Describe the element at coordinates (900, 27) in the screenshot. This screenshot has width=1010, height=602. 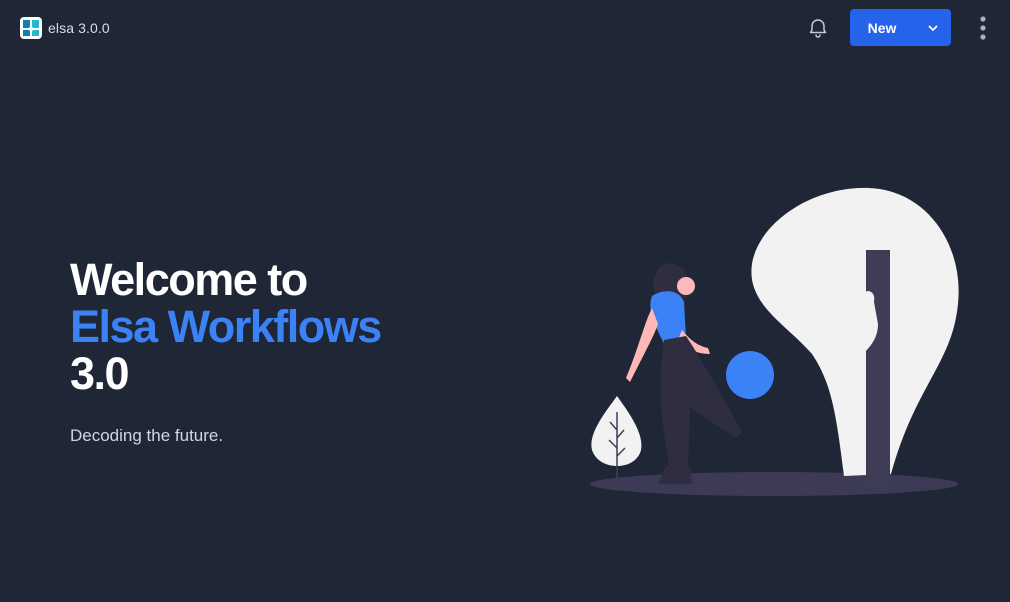
I see `new-button: New` at that location.